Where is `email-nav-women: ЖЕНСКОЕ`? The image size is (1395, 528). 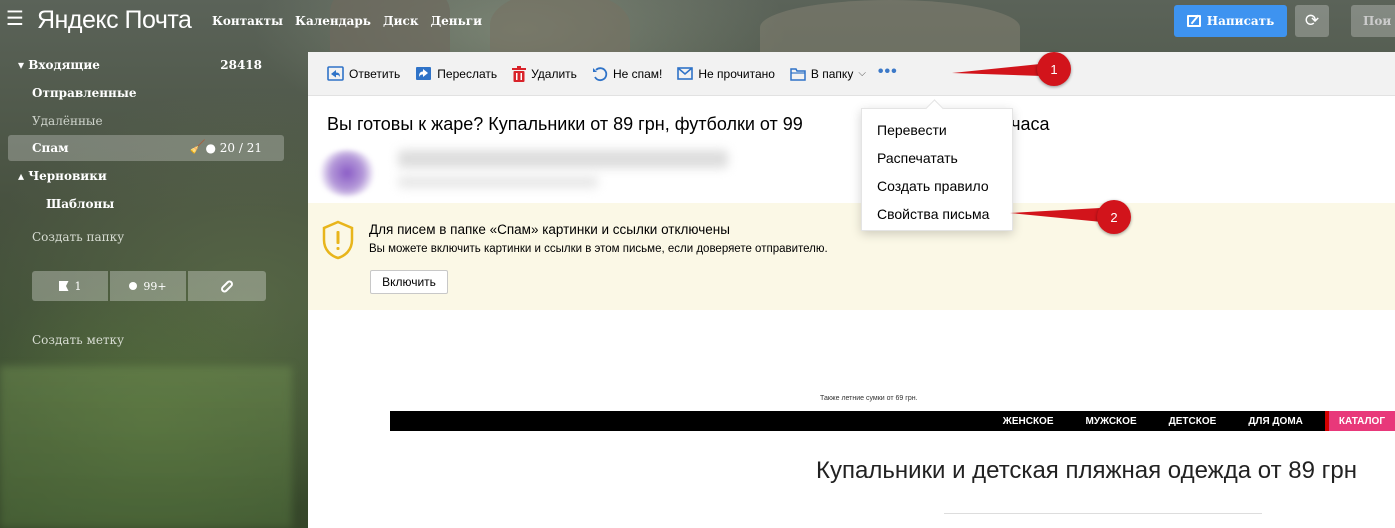 email-nav-women: ЖЕНСКОЕ is located at coordinates (1028, 421).